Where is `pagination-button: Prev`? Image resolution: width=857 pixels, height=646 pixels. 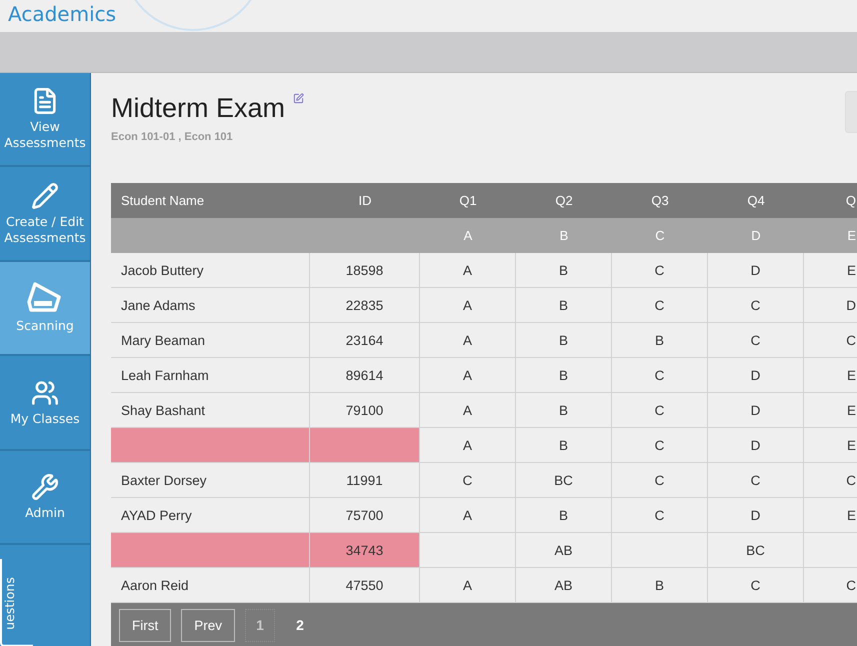 pagination-button: Prev is located at coordinates (208, 625).